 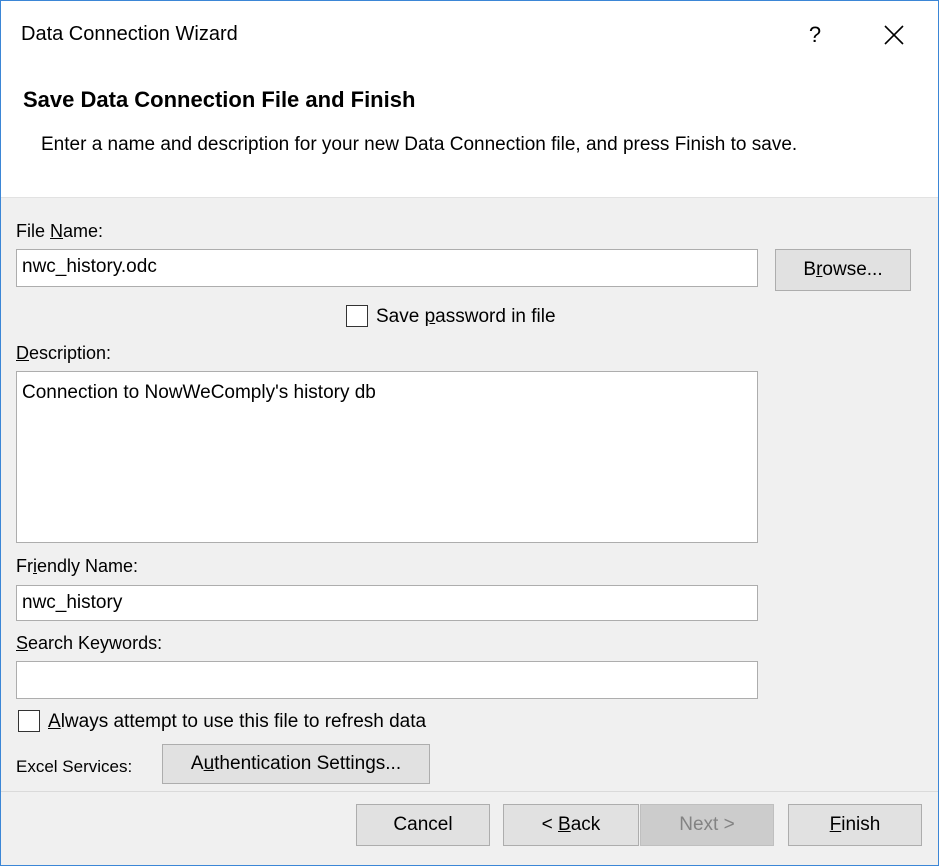 What do you see at coordinates (387, 603) in the screenshot?
I see `friendly-name-input: nwc_history` at bounding box center [387, 603].